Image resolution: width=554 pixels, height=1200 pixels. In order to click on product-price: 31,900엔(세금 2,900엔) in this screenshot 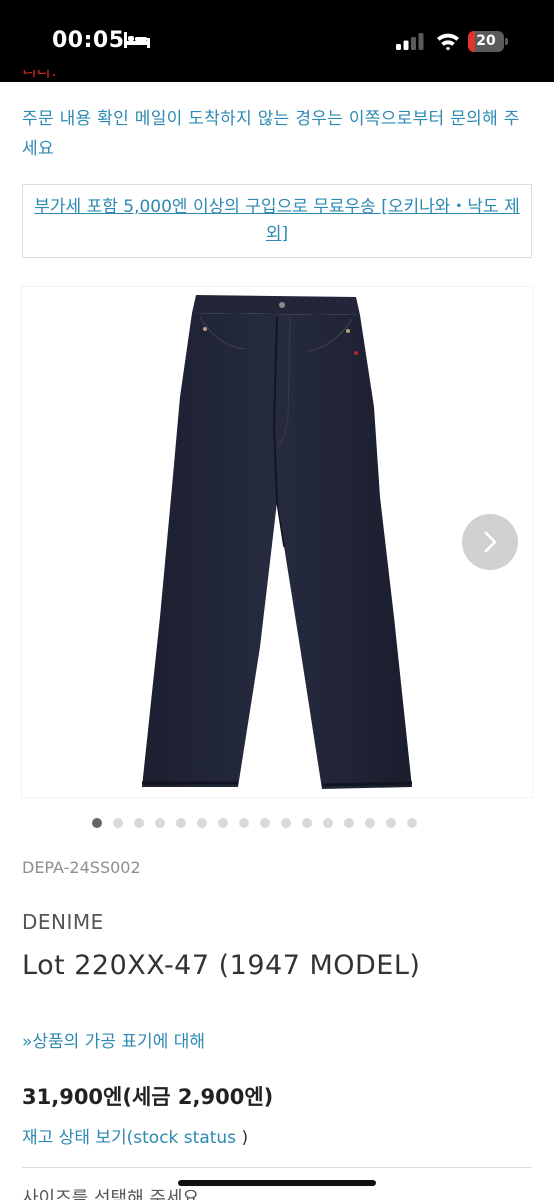, I will do `click(148, 1097)`.